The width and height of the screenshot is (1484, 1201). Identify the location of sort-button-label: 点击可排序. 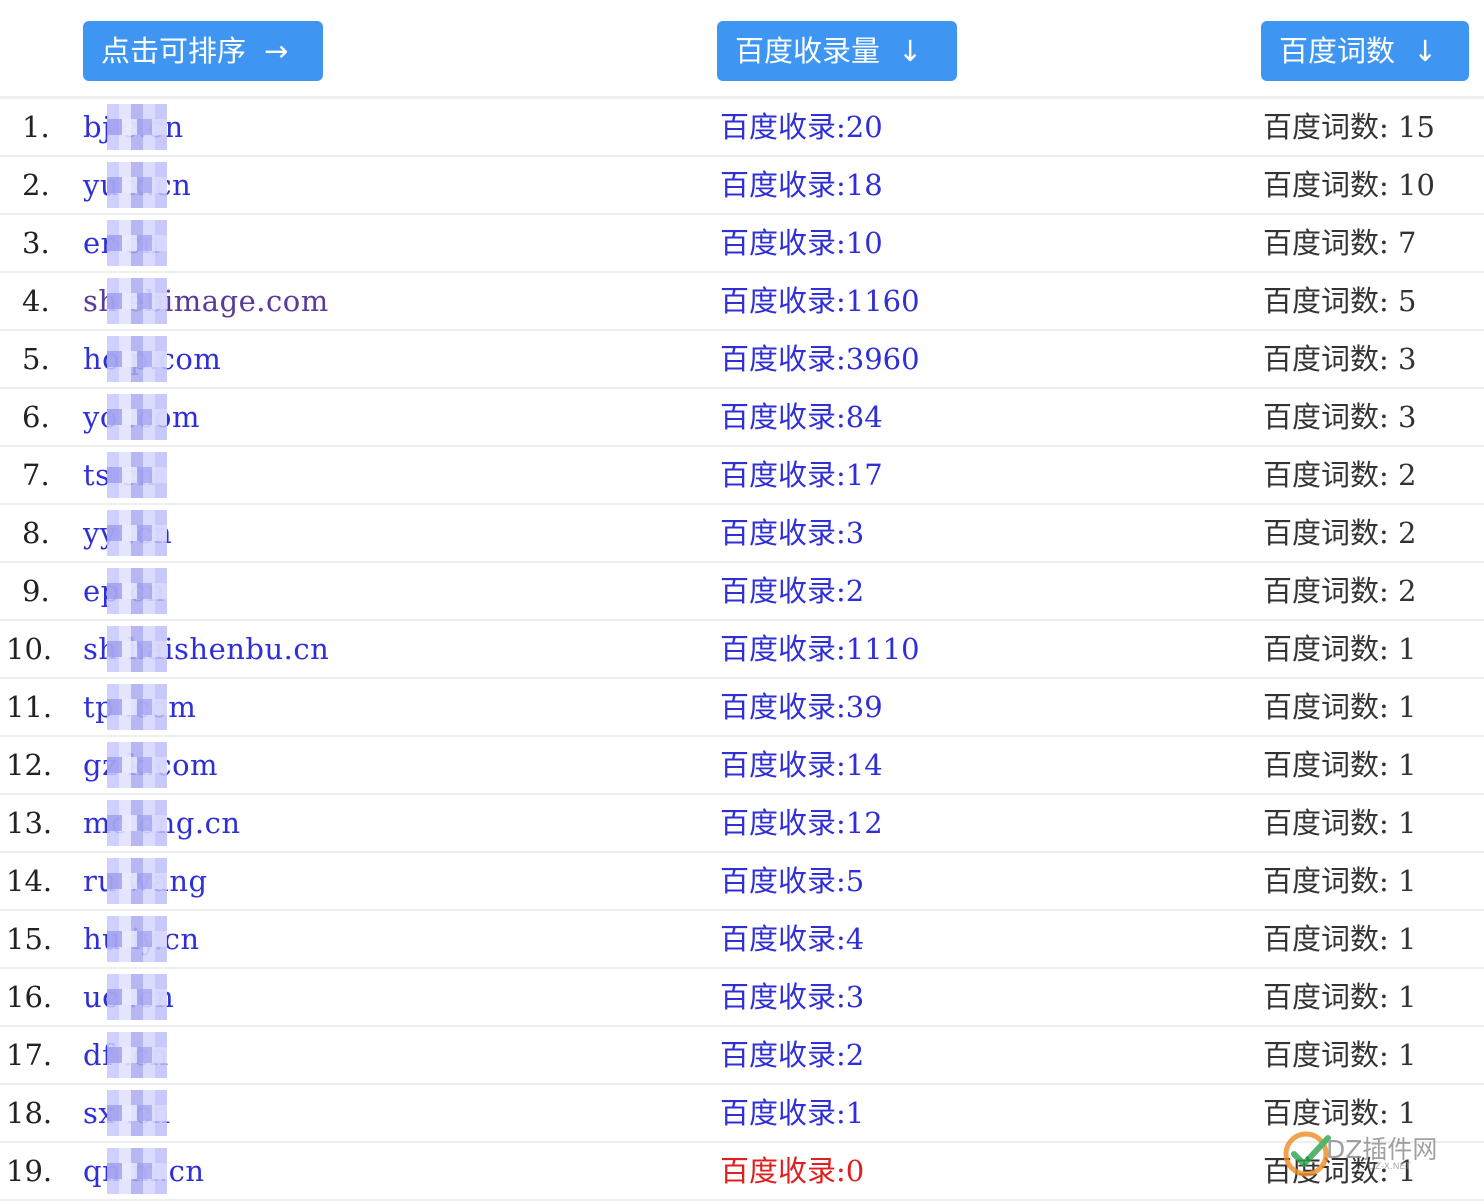
(174, 51).